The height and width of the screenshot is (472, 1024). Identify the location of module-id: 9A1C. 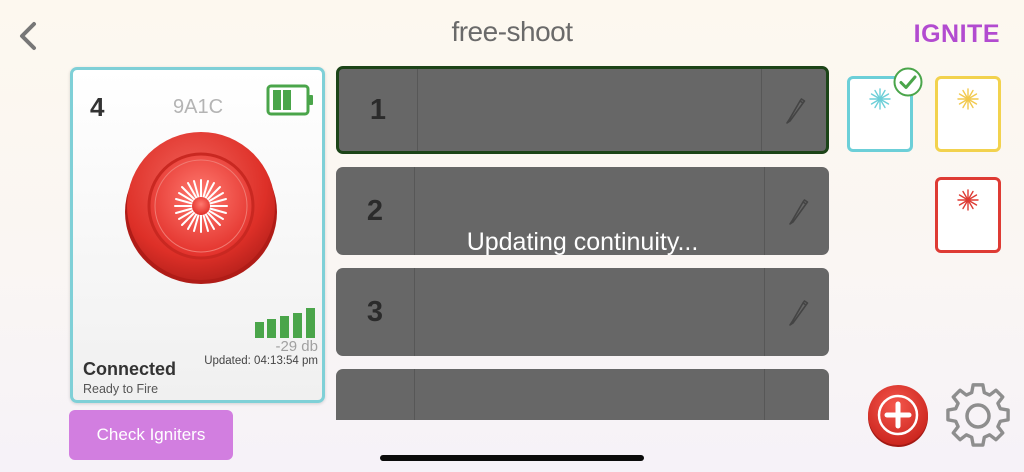
(198, 107).